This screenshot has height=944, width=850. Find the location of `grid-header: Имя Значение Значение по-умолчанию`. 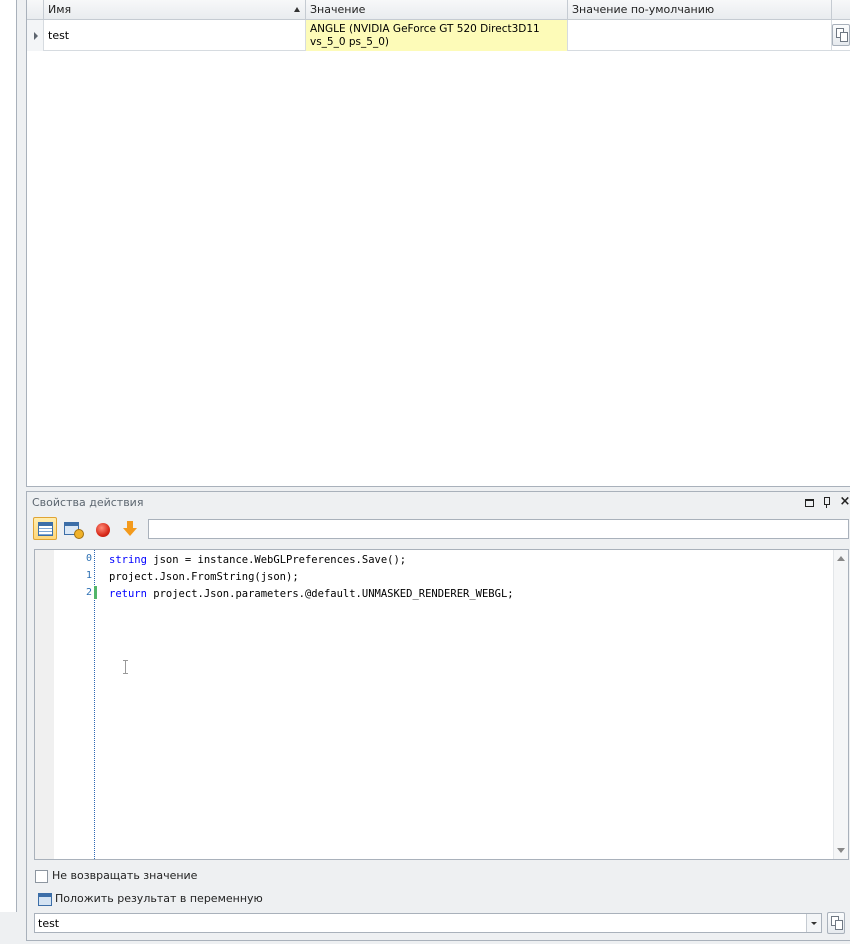

grid-header: Имя Значение Значение по-умолчанию is located at coordinates (438, 10).